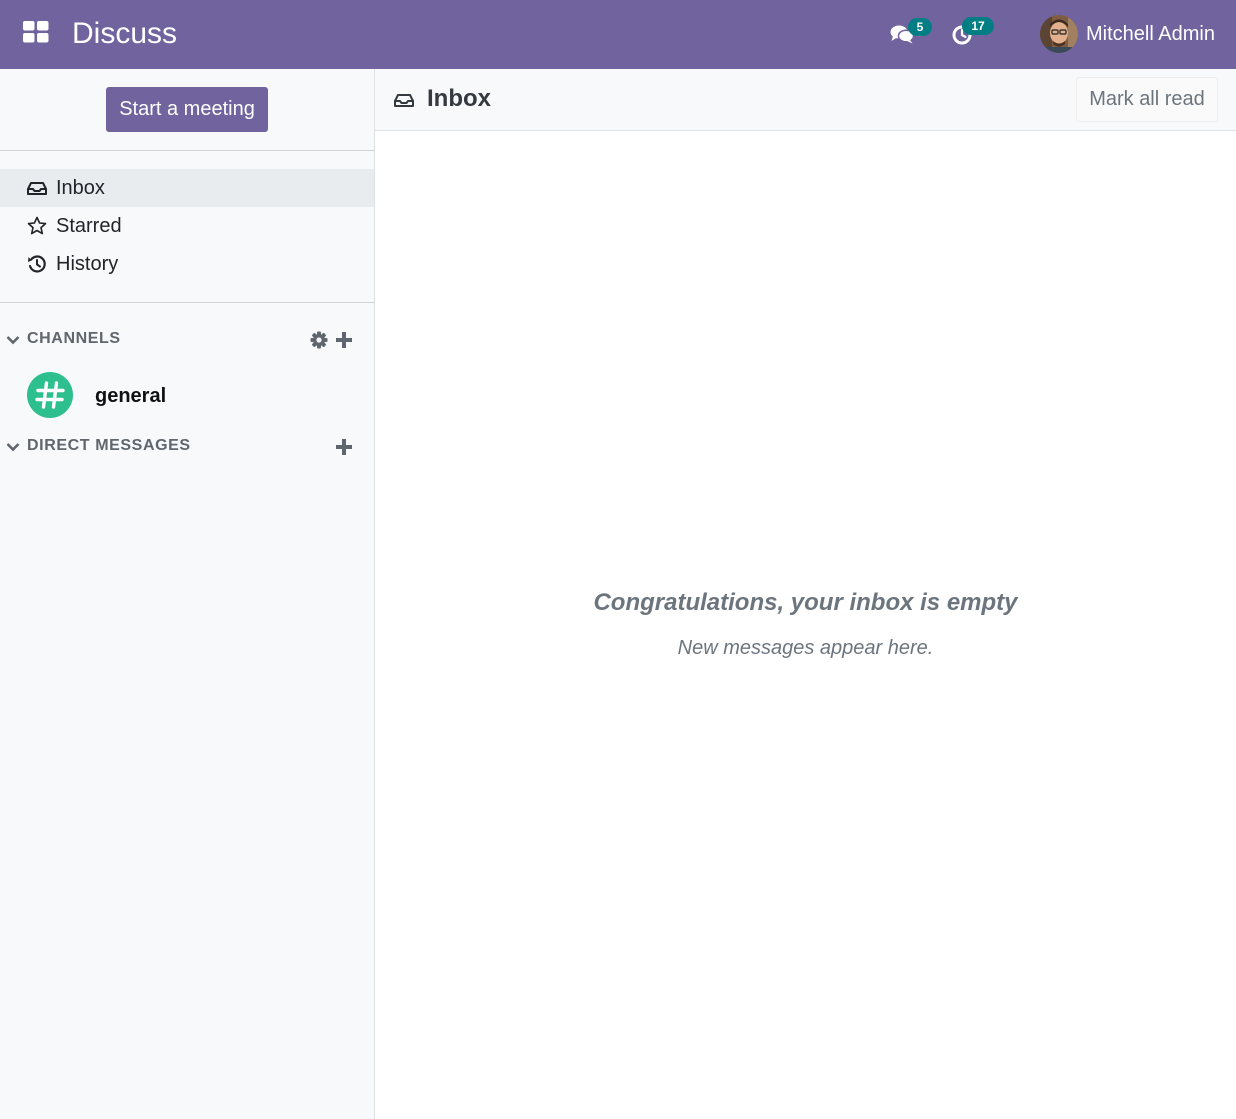  Describe the element at coordinates (36, 32) in the screenshot. I see `apps-grid-icon` at that location.